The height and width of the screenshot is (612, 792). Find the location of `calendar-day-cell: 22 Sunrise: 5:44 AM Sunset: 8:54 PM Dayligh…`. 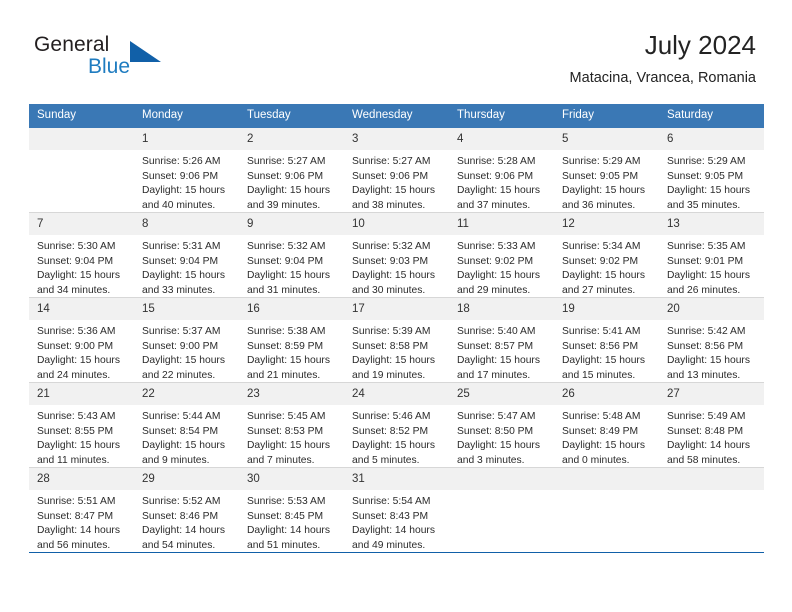

calendar-day-cell: 22 Sunrise: 5:44 AM Sunset: 8:54 PM Dayligh… is located at coordinates (186, 425).